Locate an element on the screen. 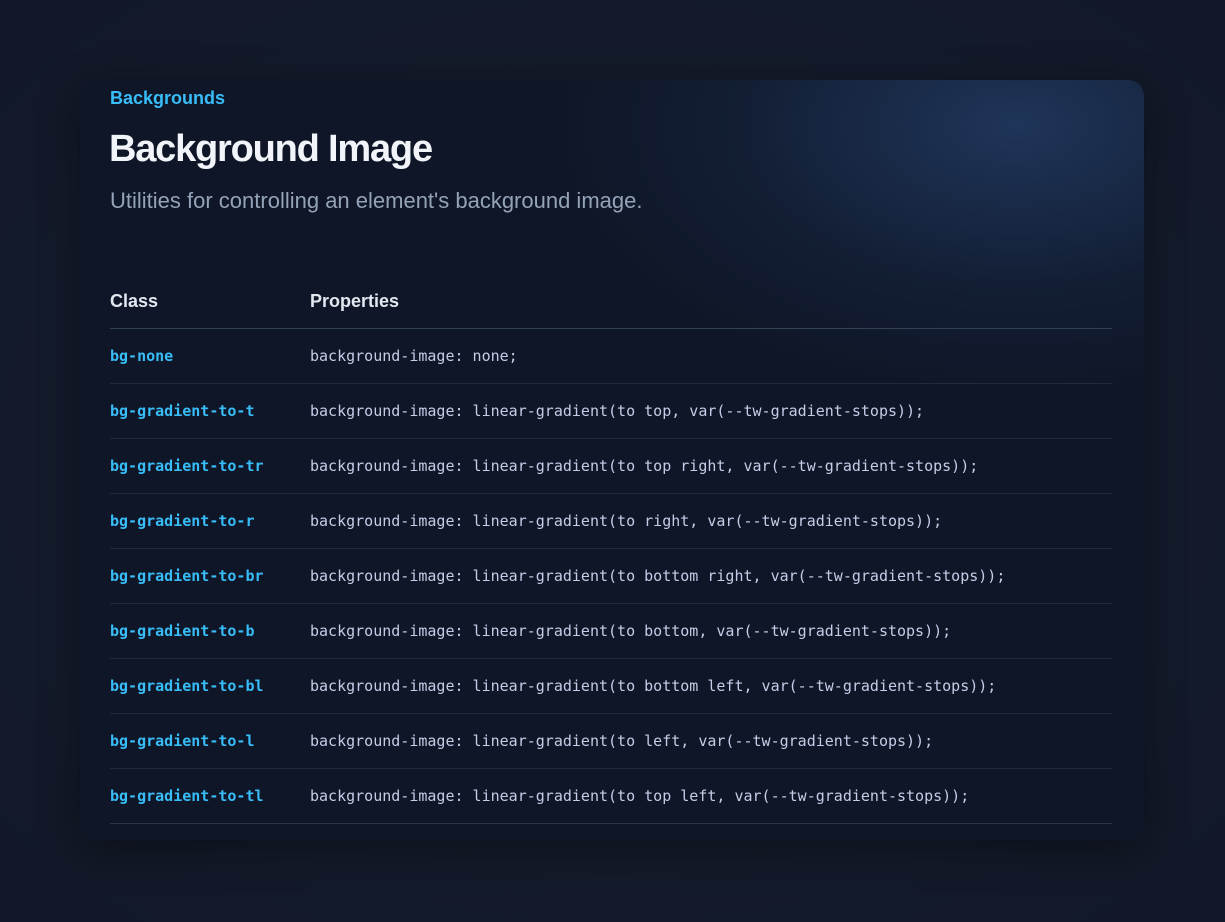 The width and height of the screenshot is (1225, 922). class-cell: bg-gradient-to-tl is located at coordinates (210, 796).